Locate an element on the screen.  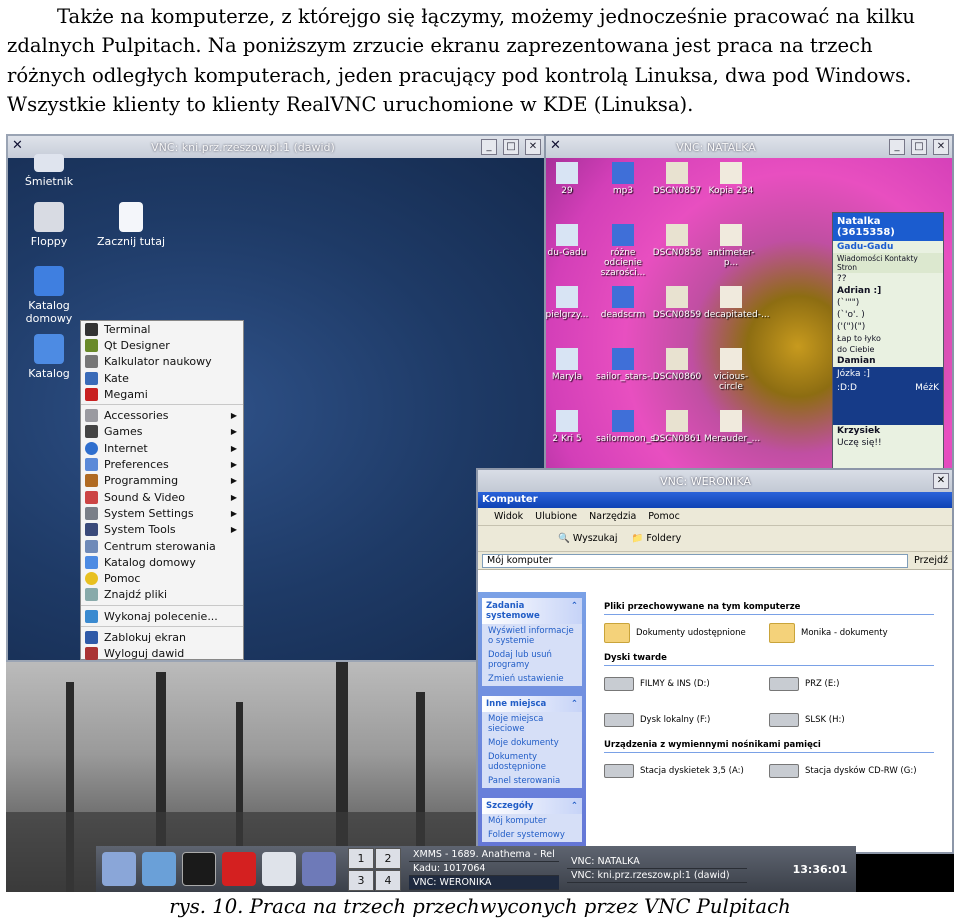
contact: (`'"") is located at coordinates (888, 303).